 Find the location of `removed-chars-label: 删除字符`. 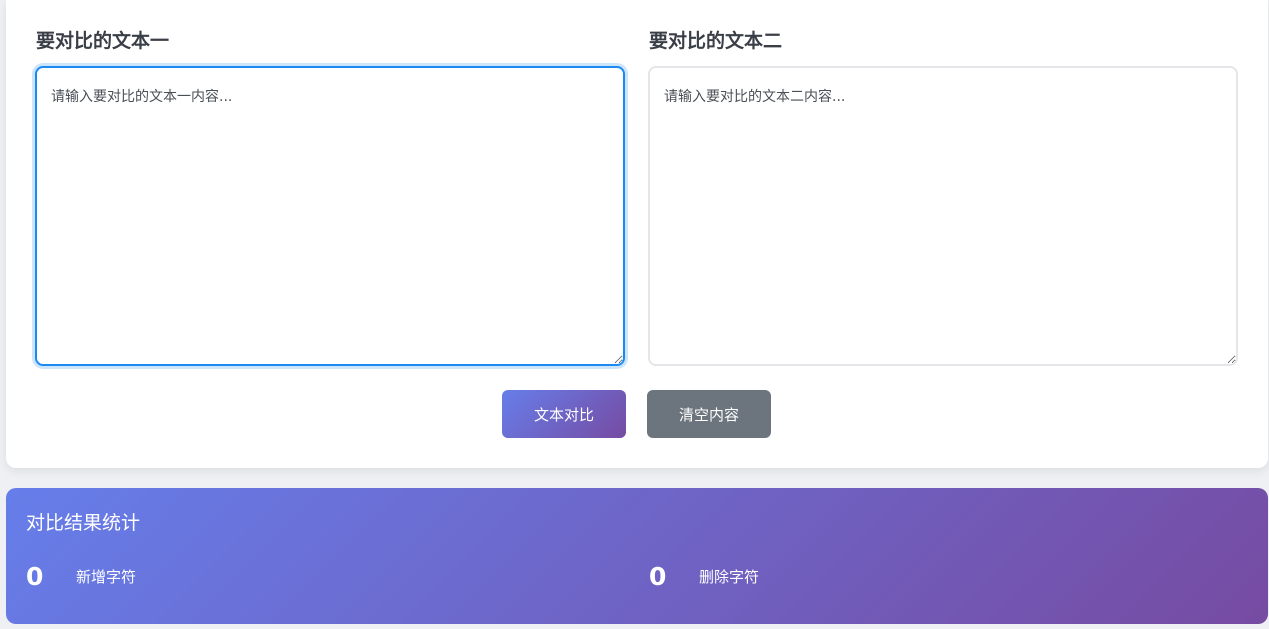

removed-chars-label: 删除字符 is located at coordinates (729, 577).